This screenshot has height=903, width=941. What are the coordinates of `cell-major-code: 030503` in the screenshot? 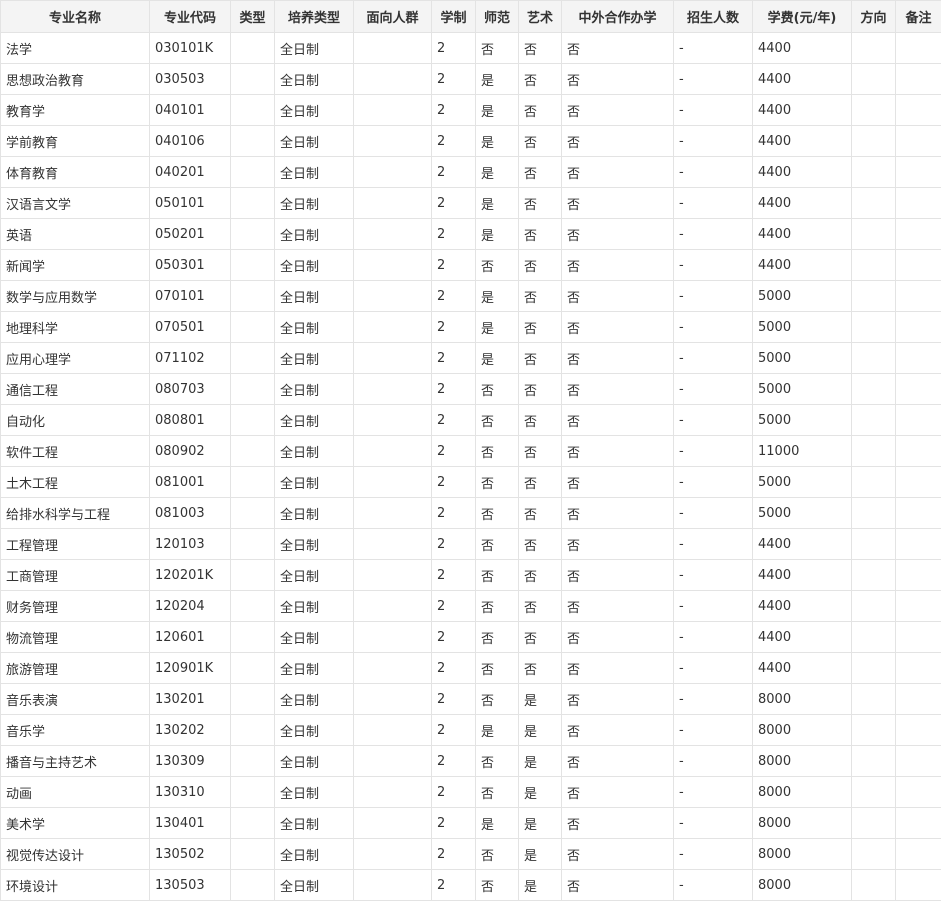 It's located at (190, 79).